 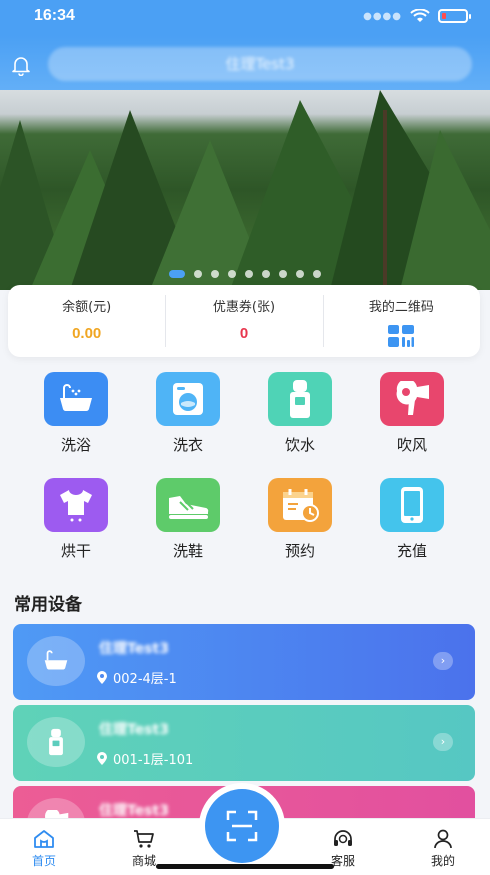 I want to click on home-icon, so click(x=44, y=839).